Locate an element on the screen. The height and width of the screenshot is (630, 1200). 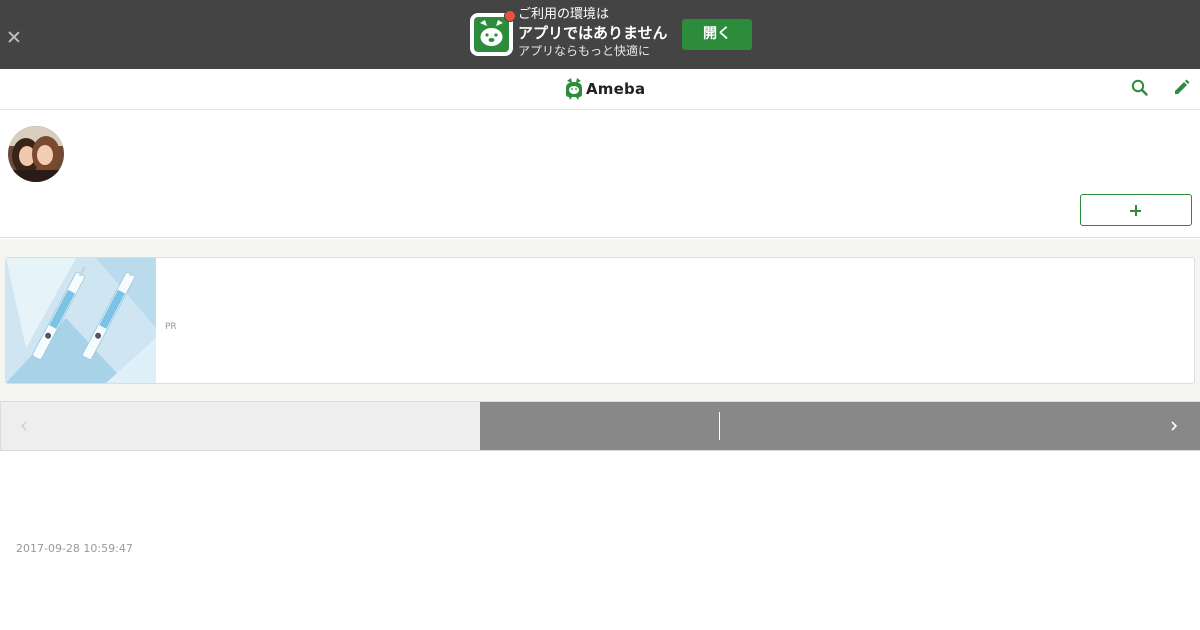
entry-pager is located at coordinates (600, 426).